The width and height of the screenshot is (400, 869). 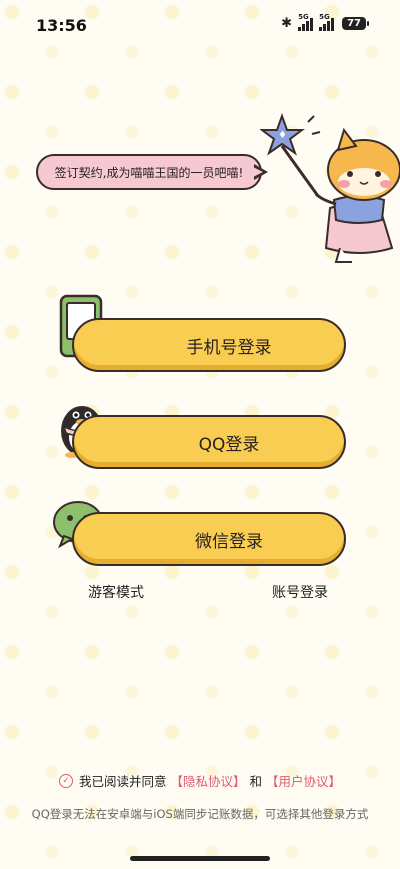 I want to click on phone-login-button: 手机号登录, so click(x=209, y=345).